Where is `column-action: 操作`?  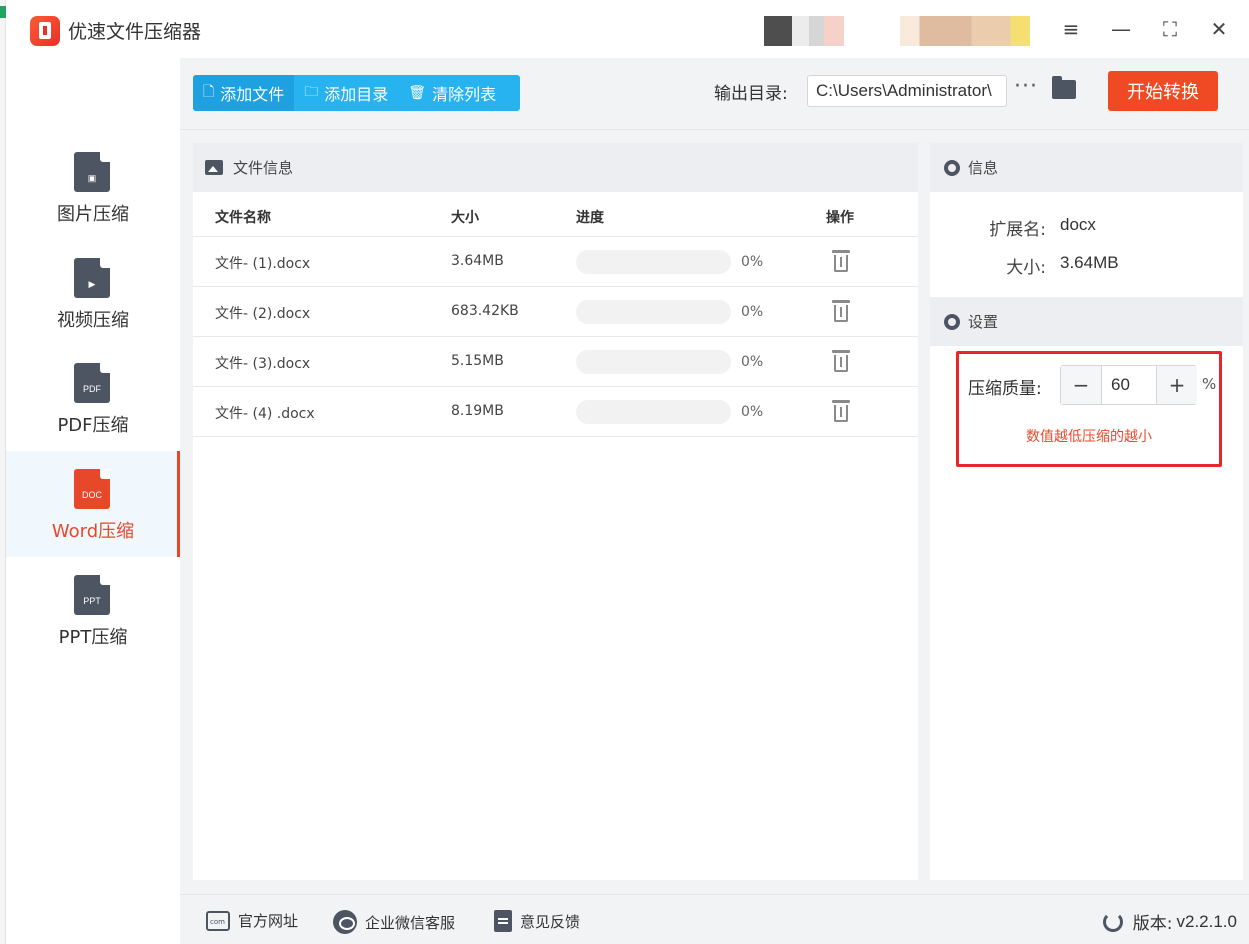
column-action: 操作 is located at coordinates (840, 218).